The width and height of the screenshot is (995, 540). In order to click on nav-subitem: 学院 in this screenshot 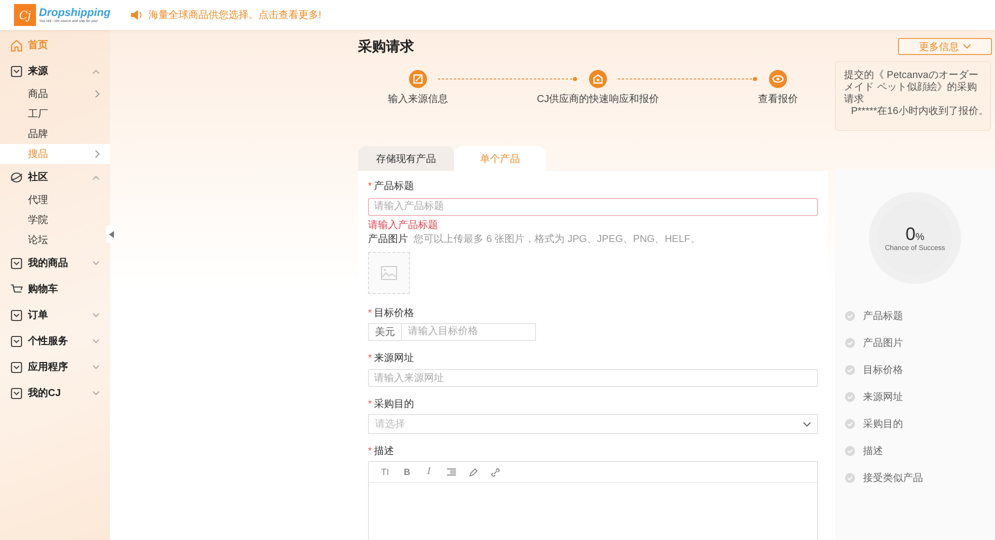, I will do `click(55, 220)`.